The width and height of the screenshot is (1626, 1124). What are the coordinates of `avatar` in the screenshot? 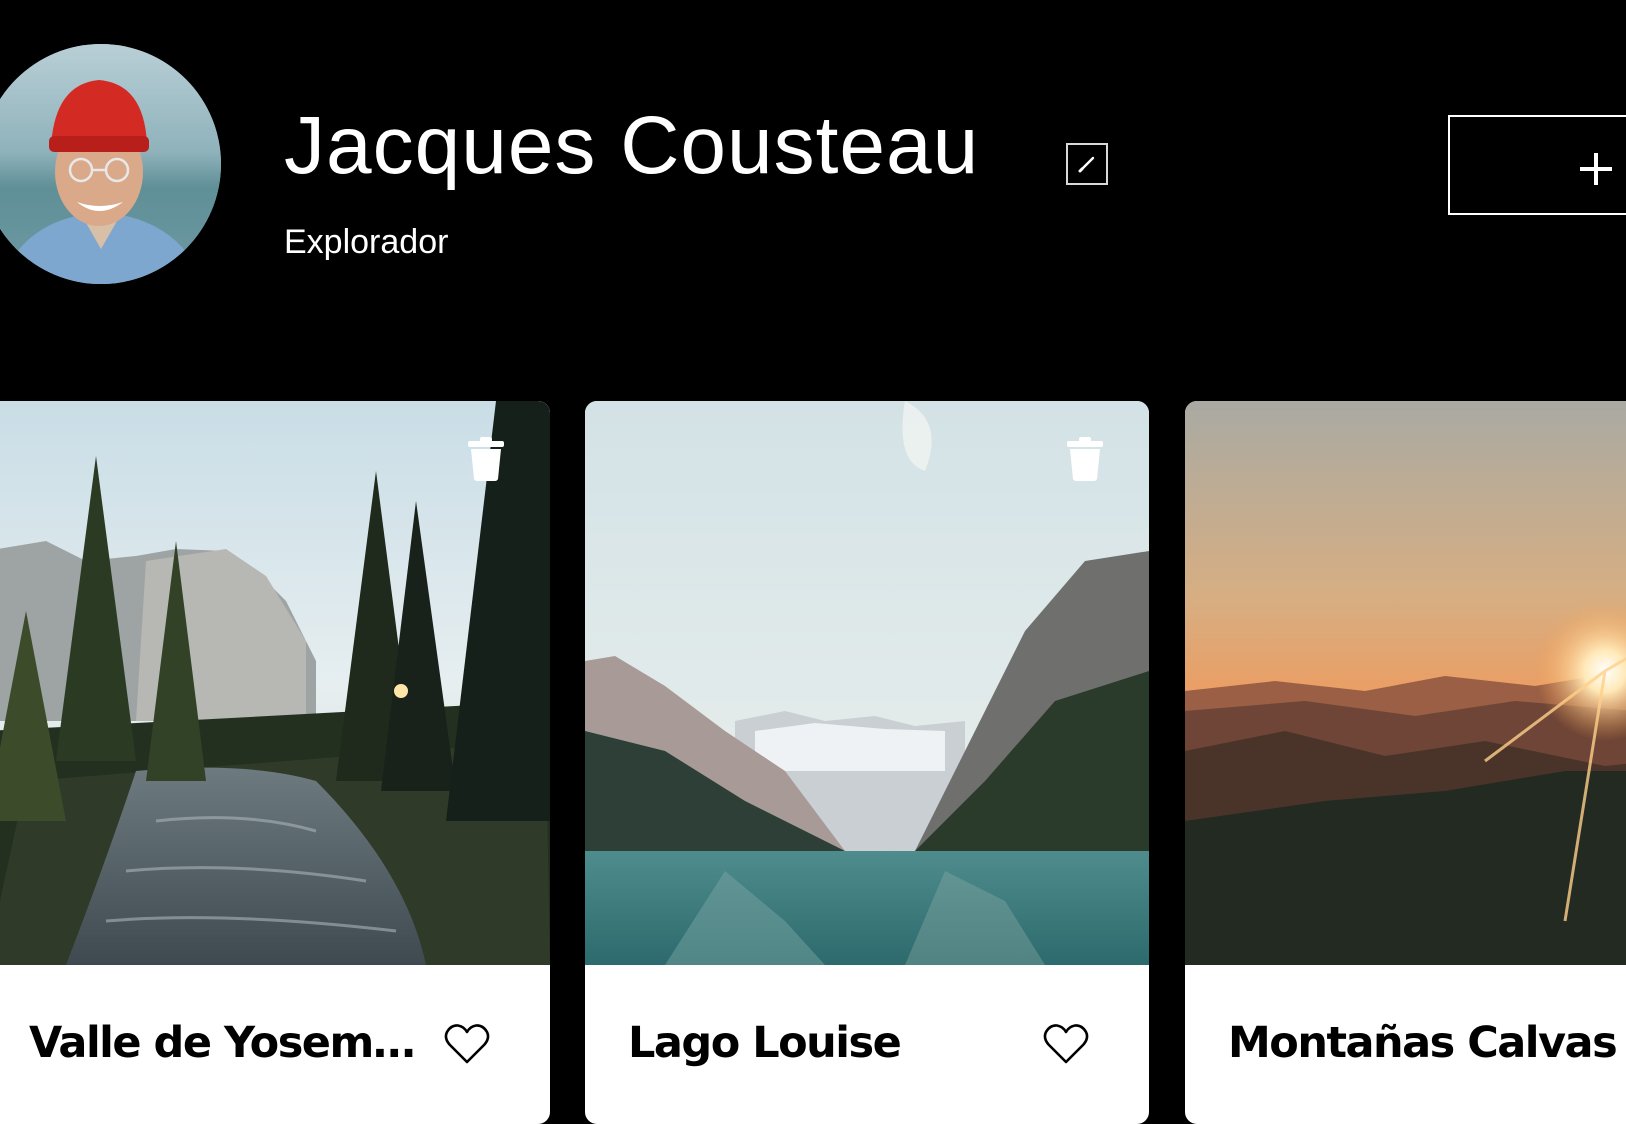 It's located at (110, 164).